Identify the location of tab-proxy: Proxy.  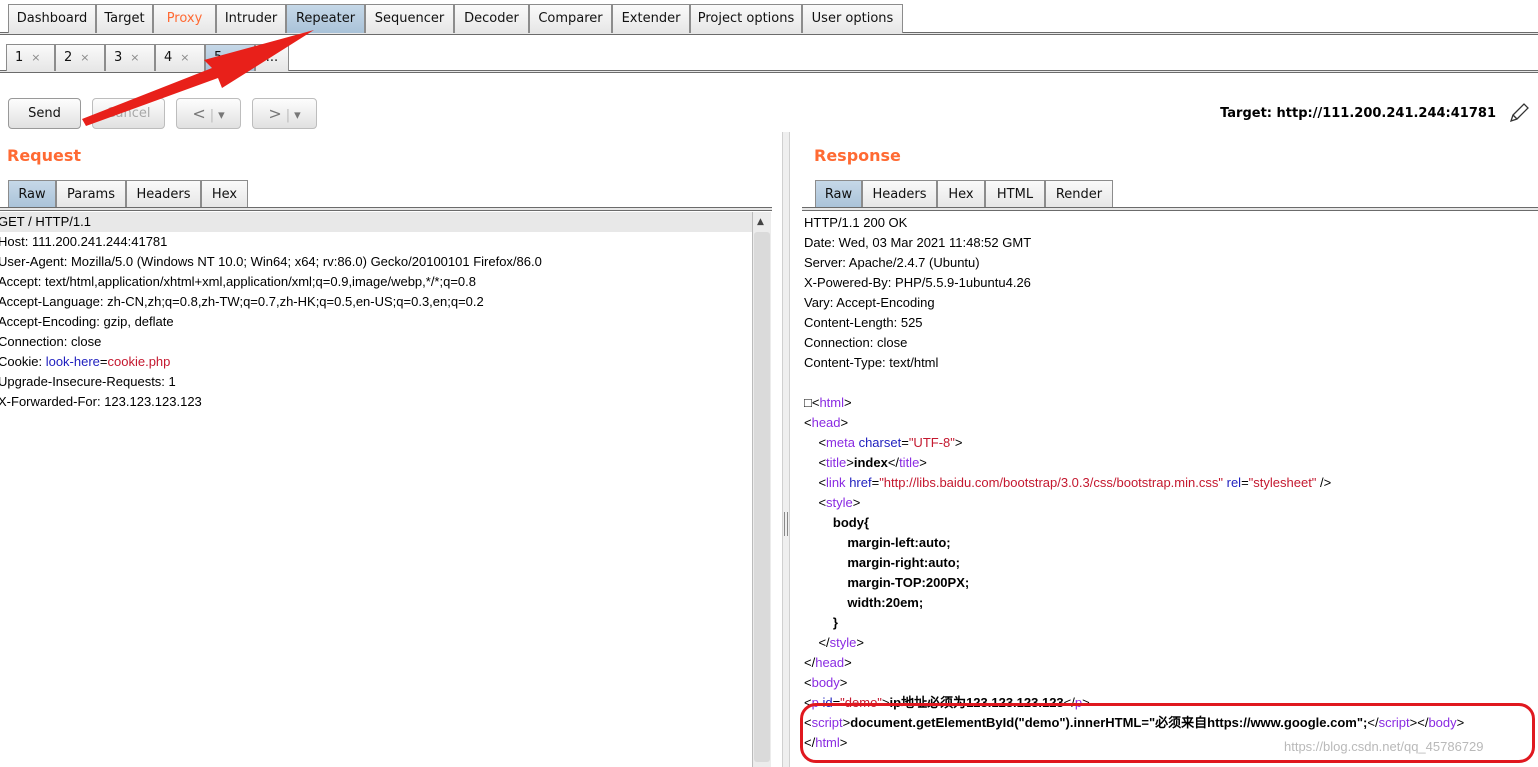
(184, 18).